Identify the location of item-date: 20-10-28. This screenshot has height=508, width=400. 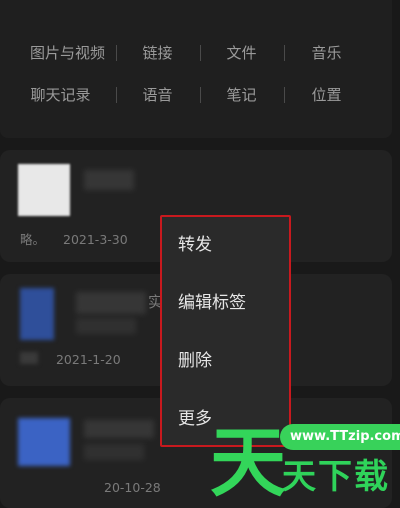
(132, 487).